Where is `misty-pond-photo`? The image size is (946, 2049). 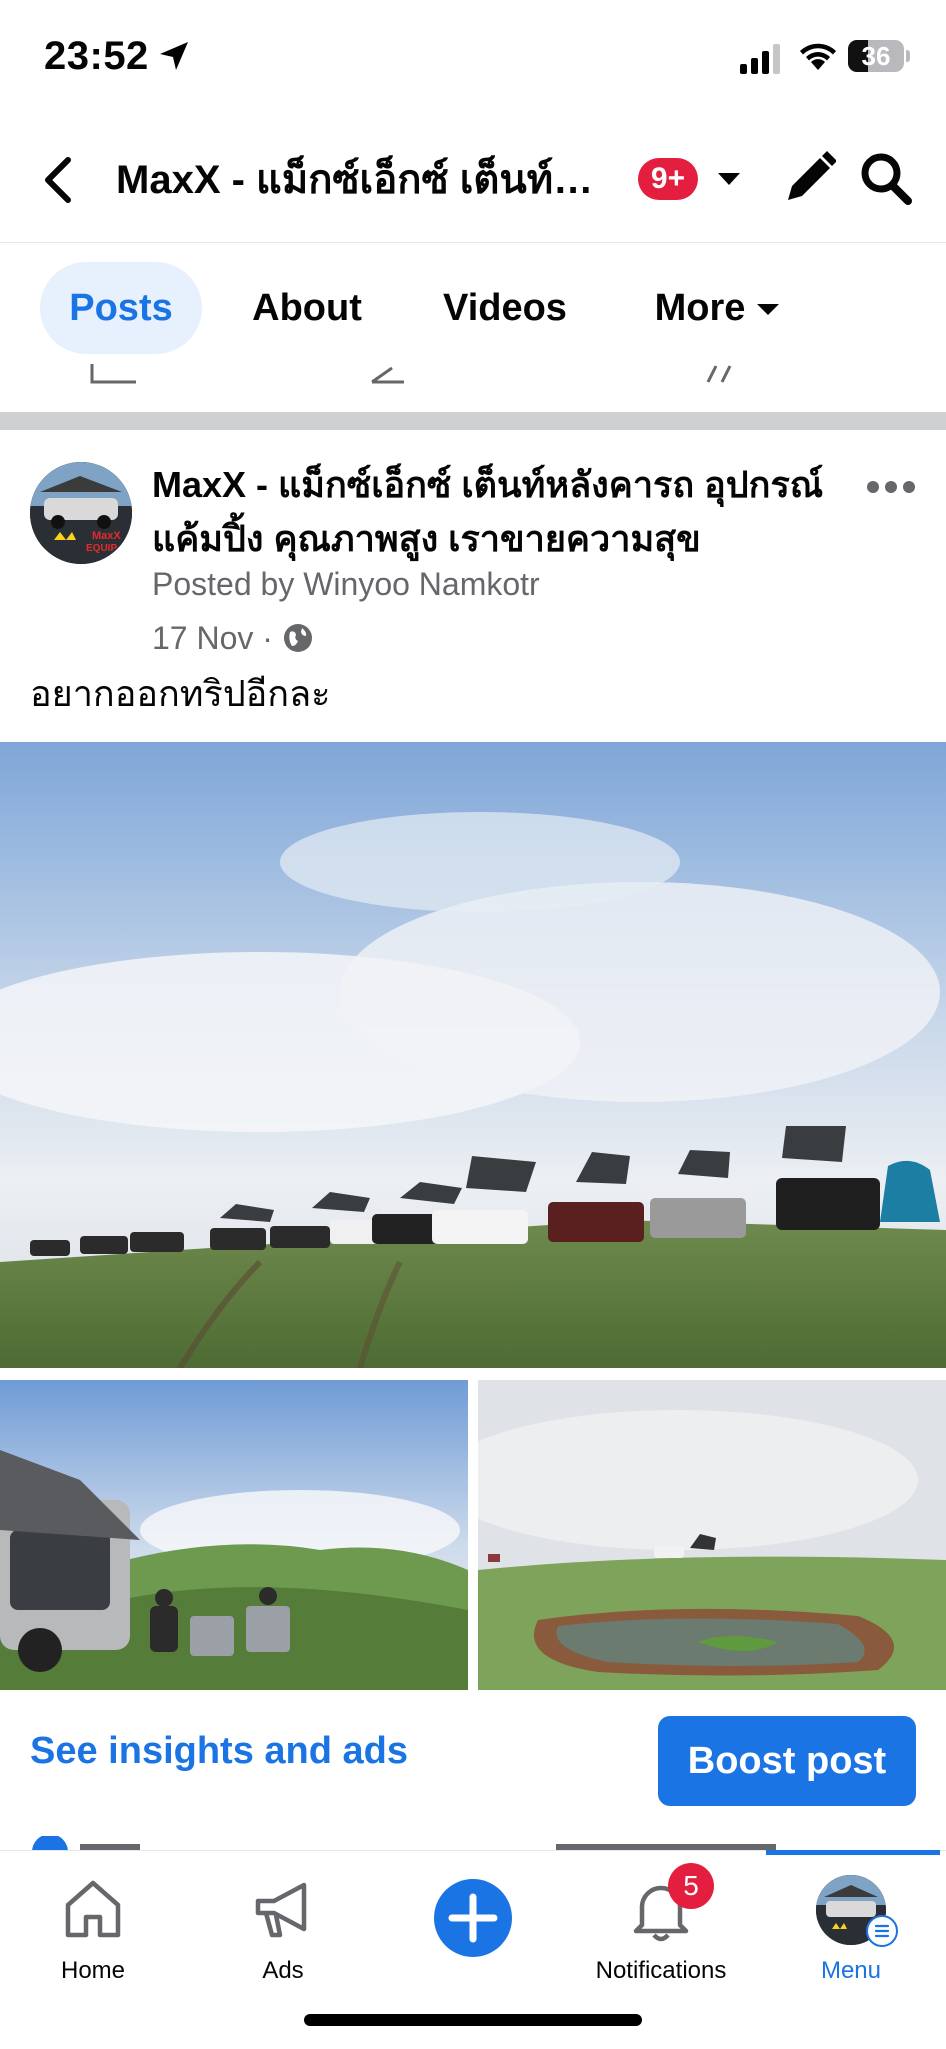 misty-pond-photo is located at coordinates (712, 1535).